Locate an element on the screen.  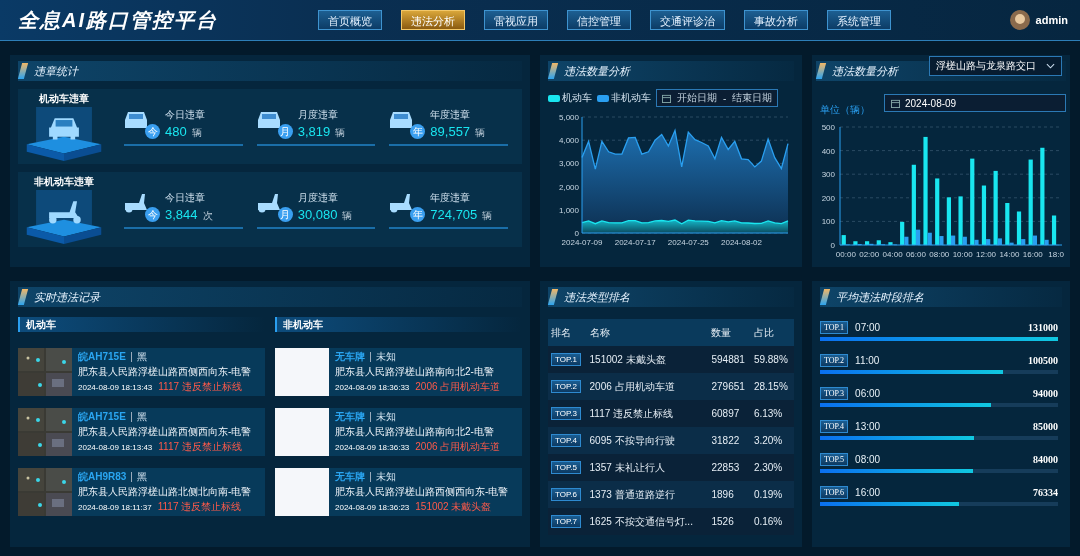
x-tick-label: 2024-07-17 is located at coordinates (635, 242).